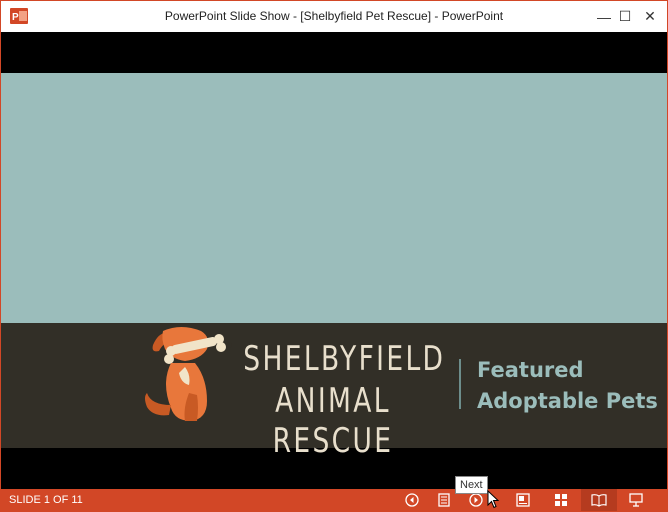  I want to click on close-icon: ✕, so click(650, 16).